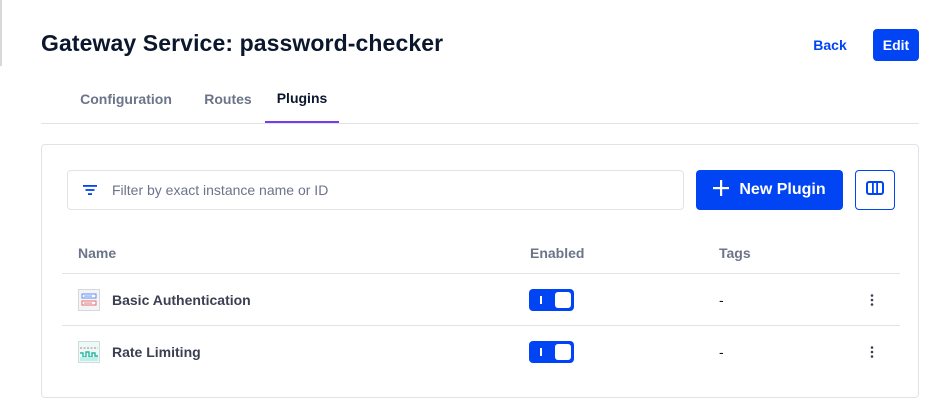 The width and height of the screenshot is (930, 420). What do you see at coordinates (830, 45) in the screenshot?
I see `back-button: Back` at bounding box center [830, 45].